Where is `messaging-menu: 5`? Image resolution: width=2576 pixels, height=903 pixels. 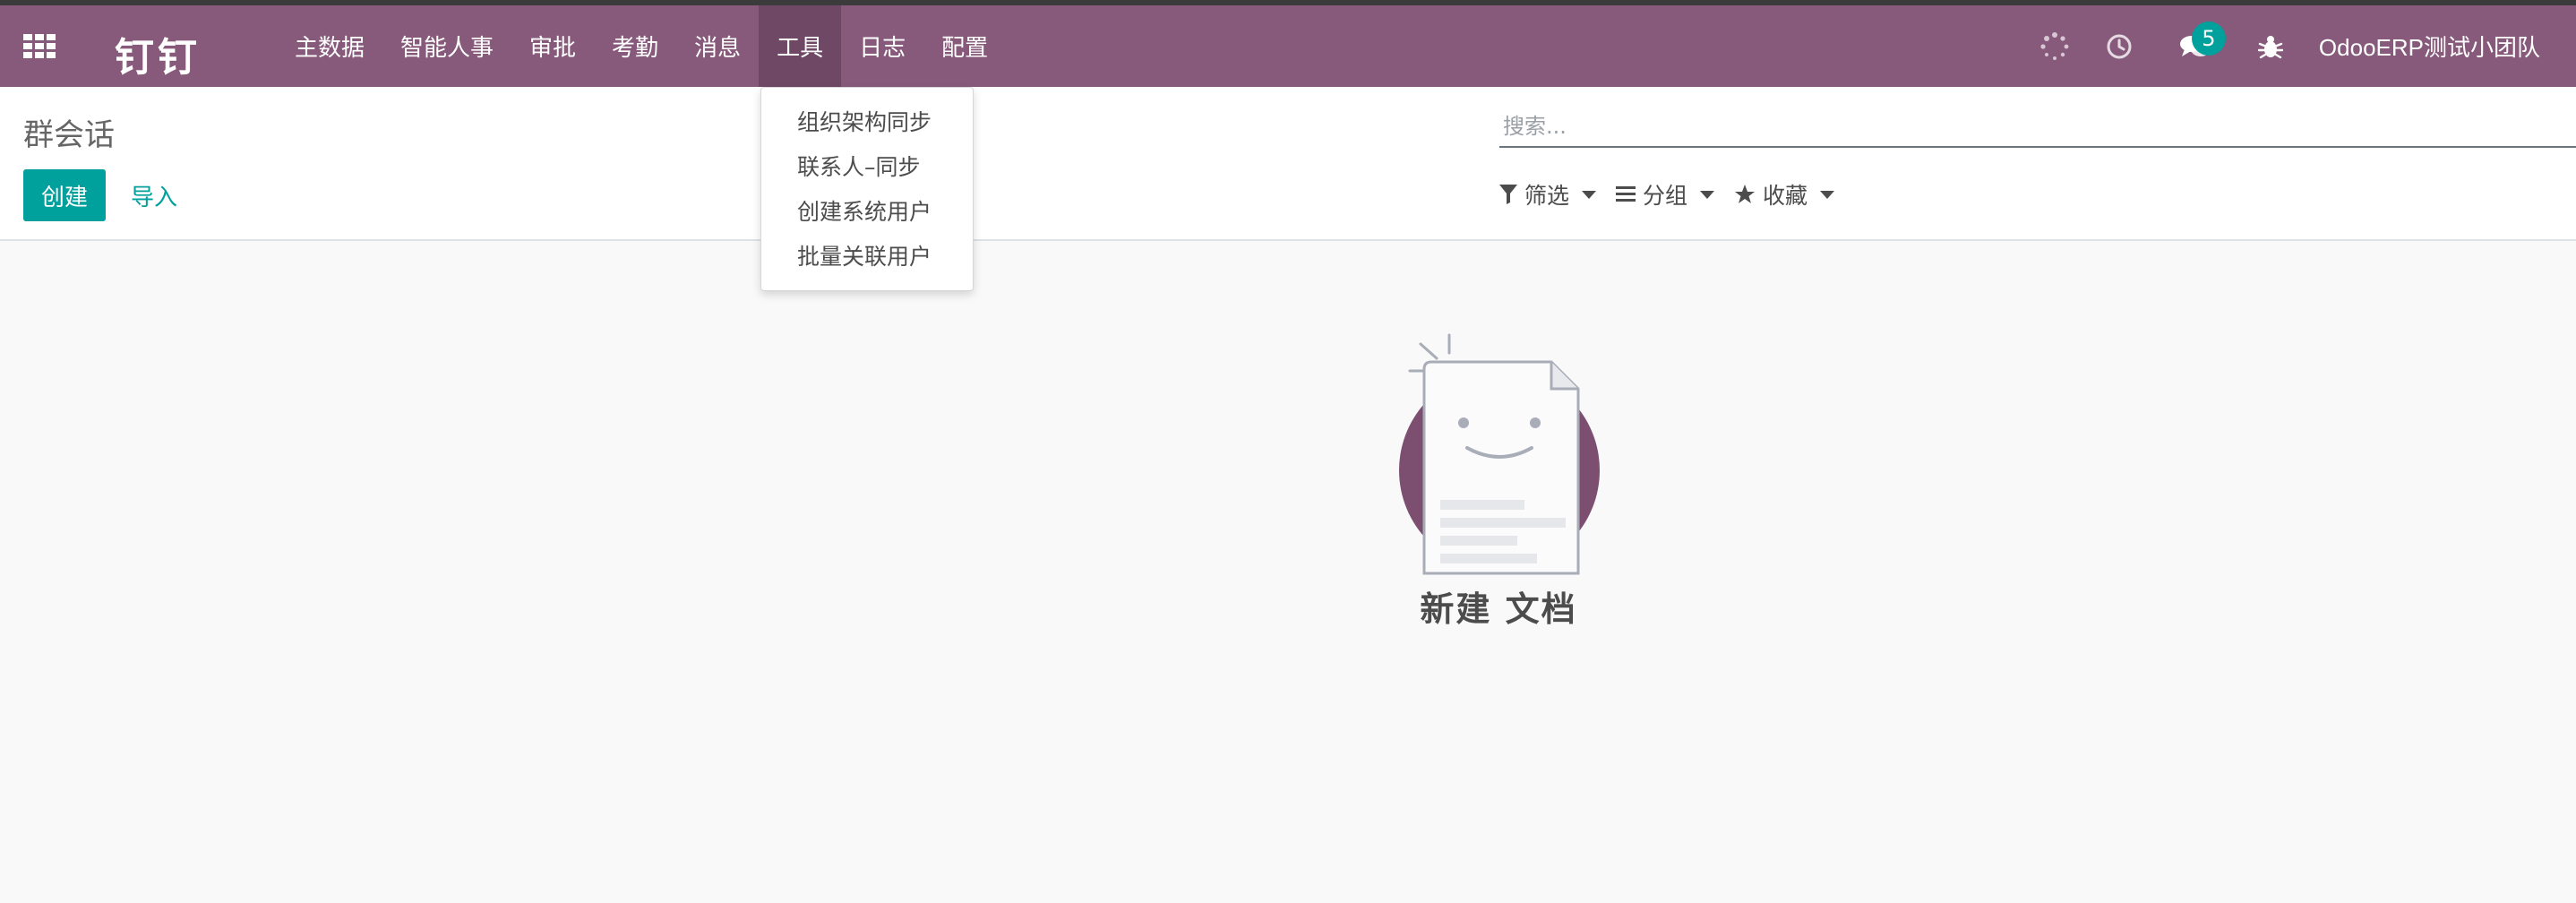
messaging-menu: 5 is located at coordinates (2195, 46).